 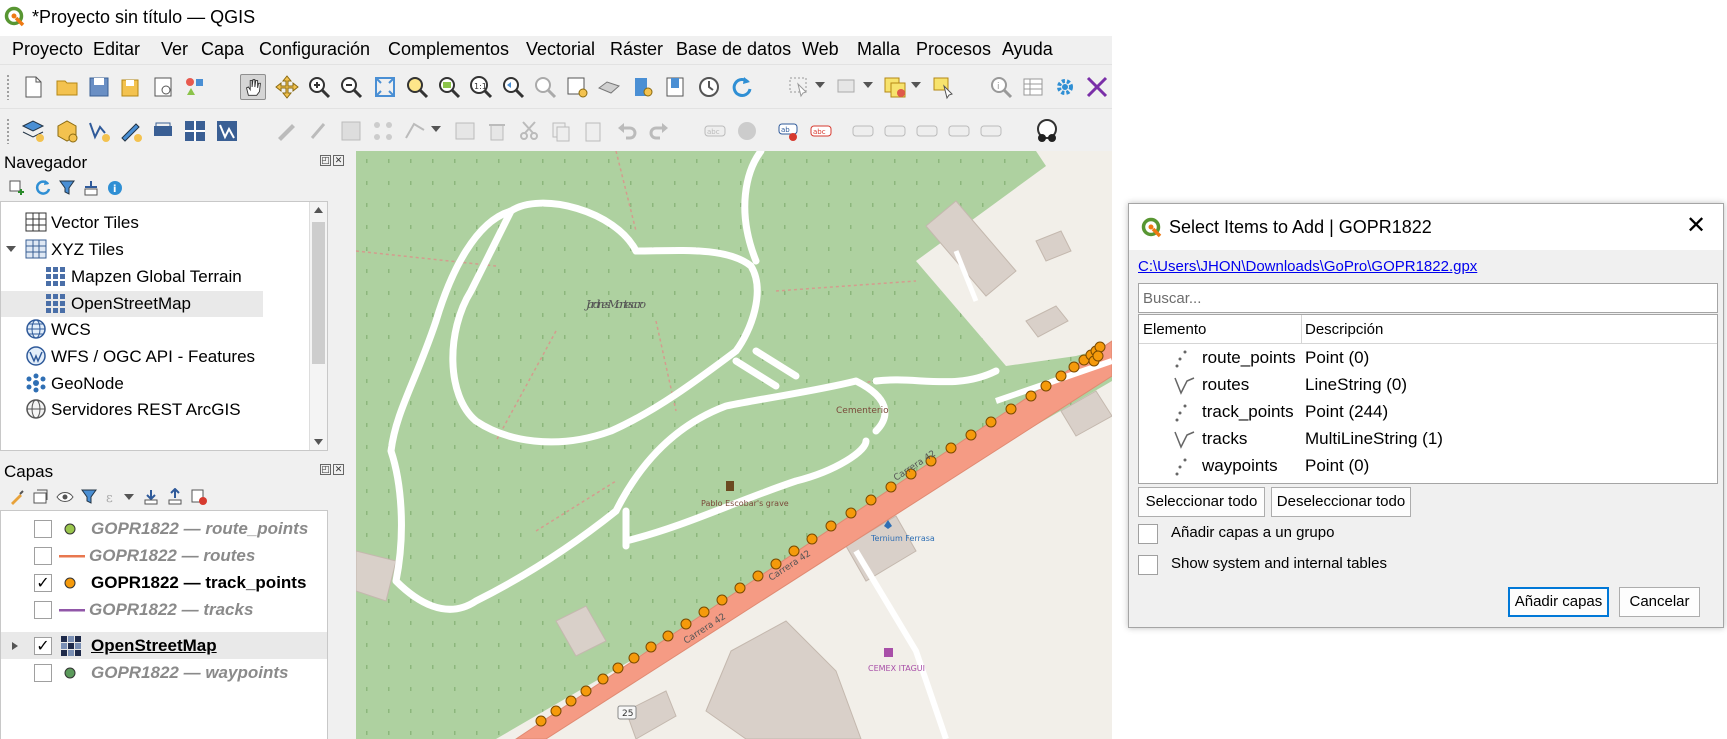 What do you see at coordinates (325, 160) in the screenshot?
I see `float-panel-icon: ◰` at bounding box center [325, 160].